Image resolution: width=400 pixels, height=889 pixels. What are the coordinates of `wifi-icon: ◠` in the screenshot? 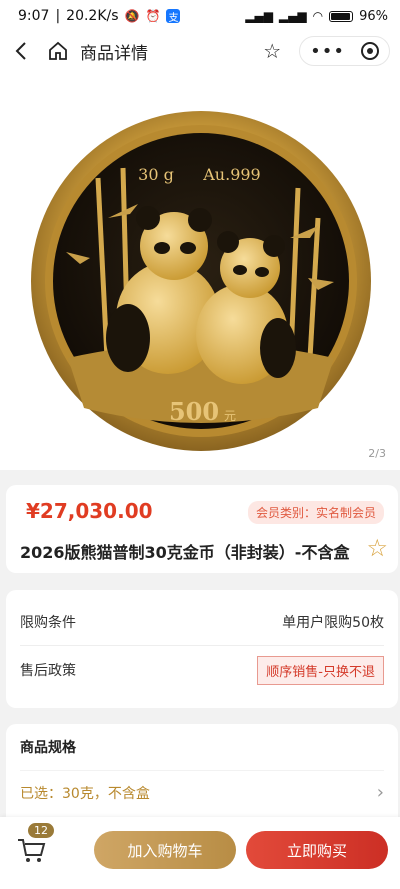 It's located at (318, 16).